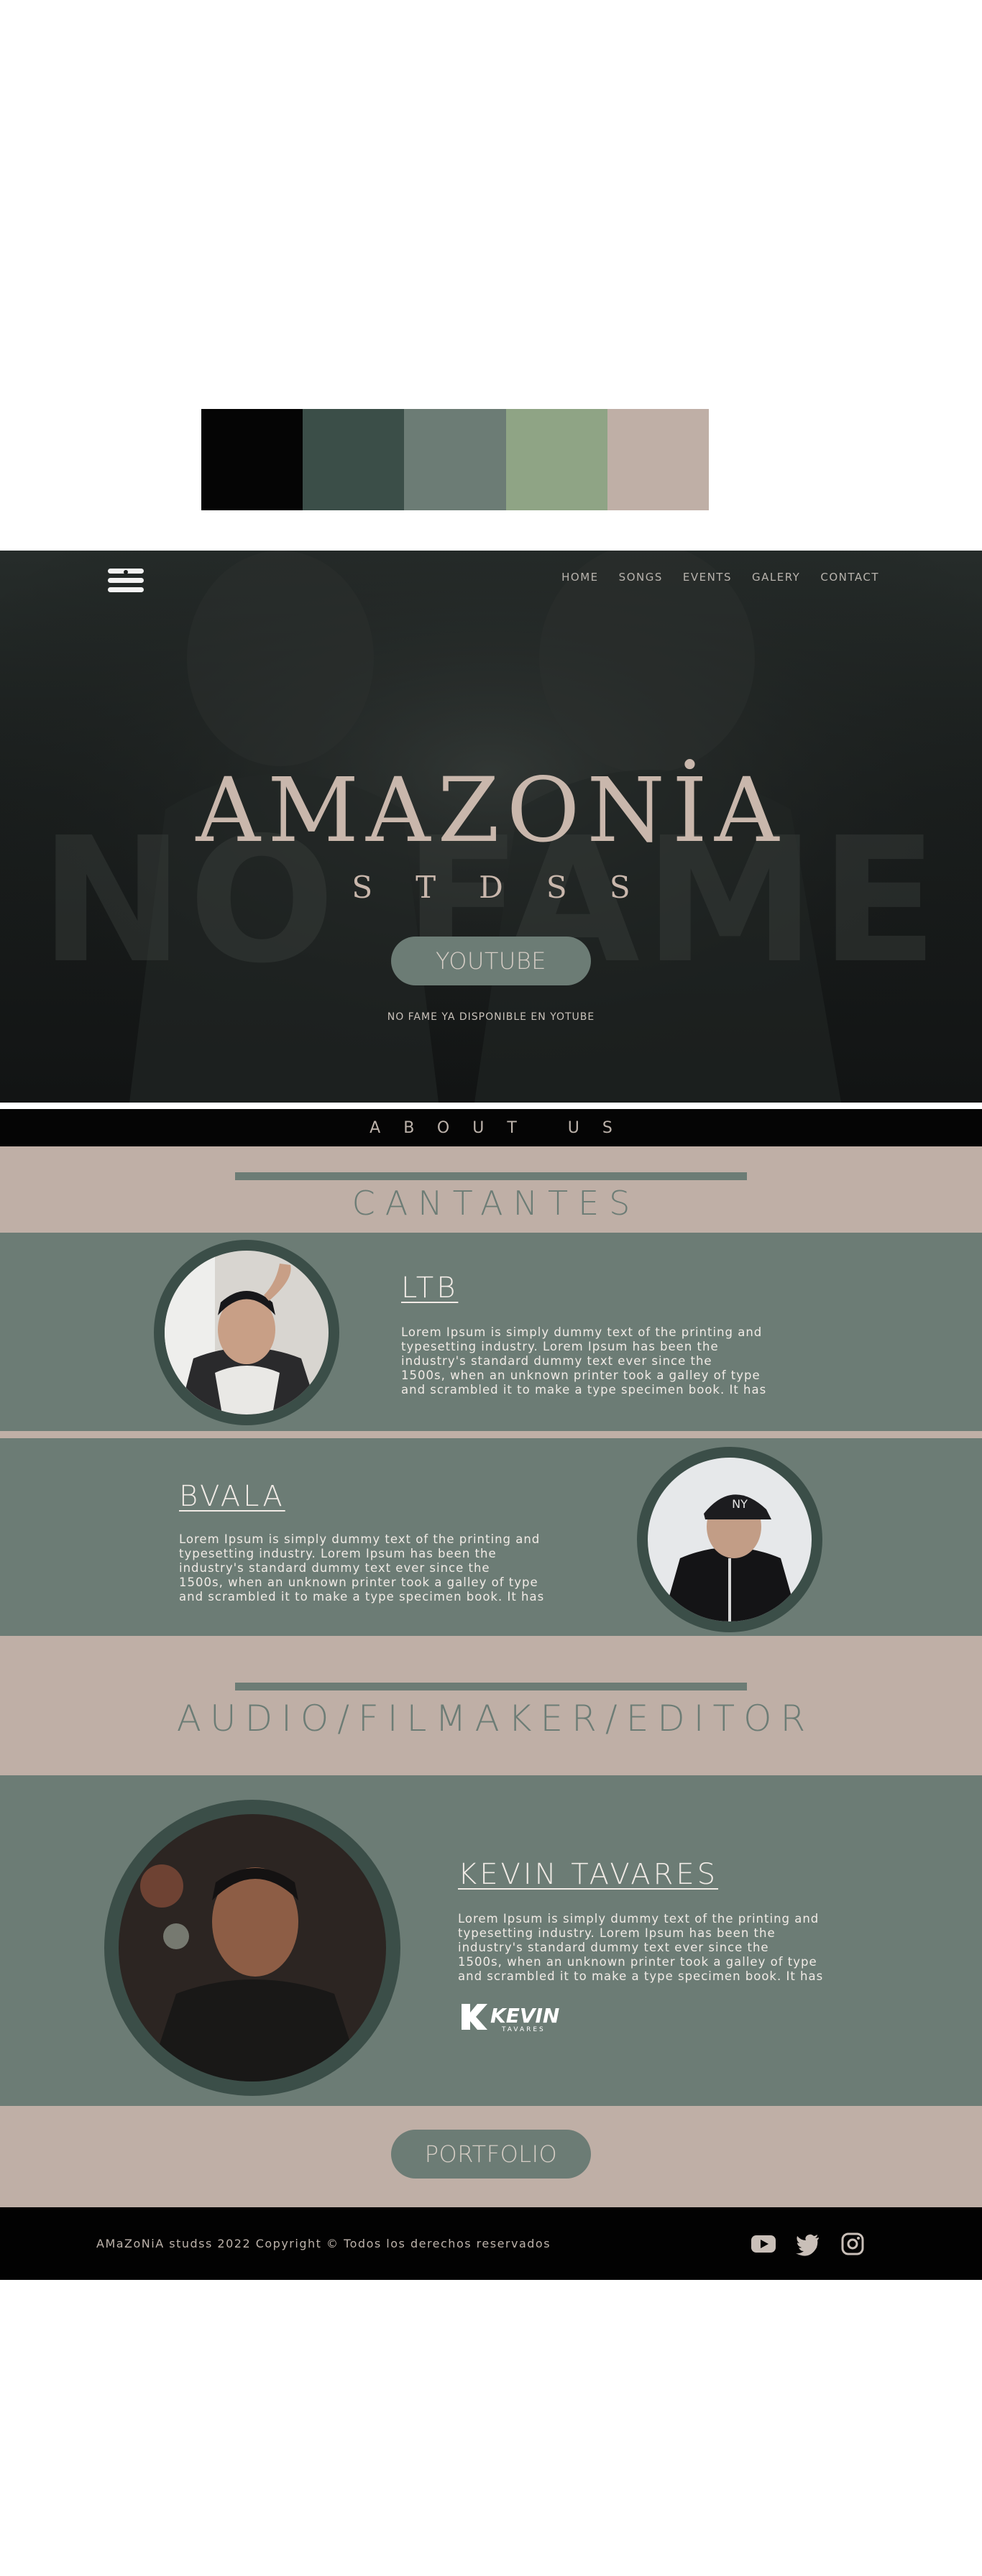 This screenshot has width=982, height=2576. I want to click on instagram-icon, so click(853, 2244).